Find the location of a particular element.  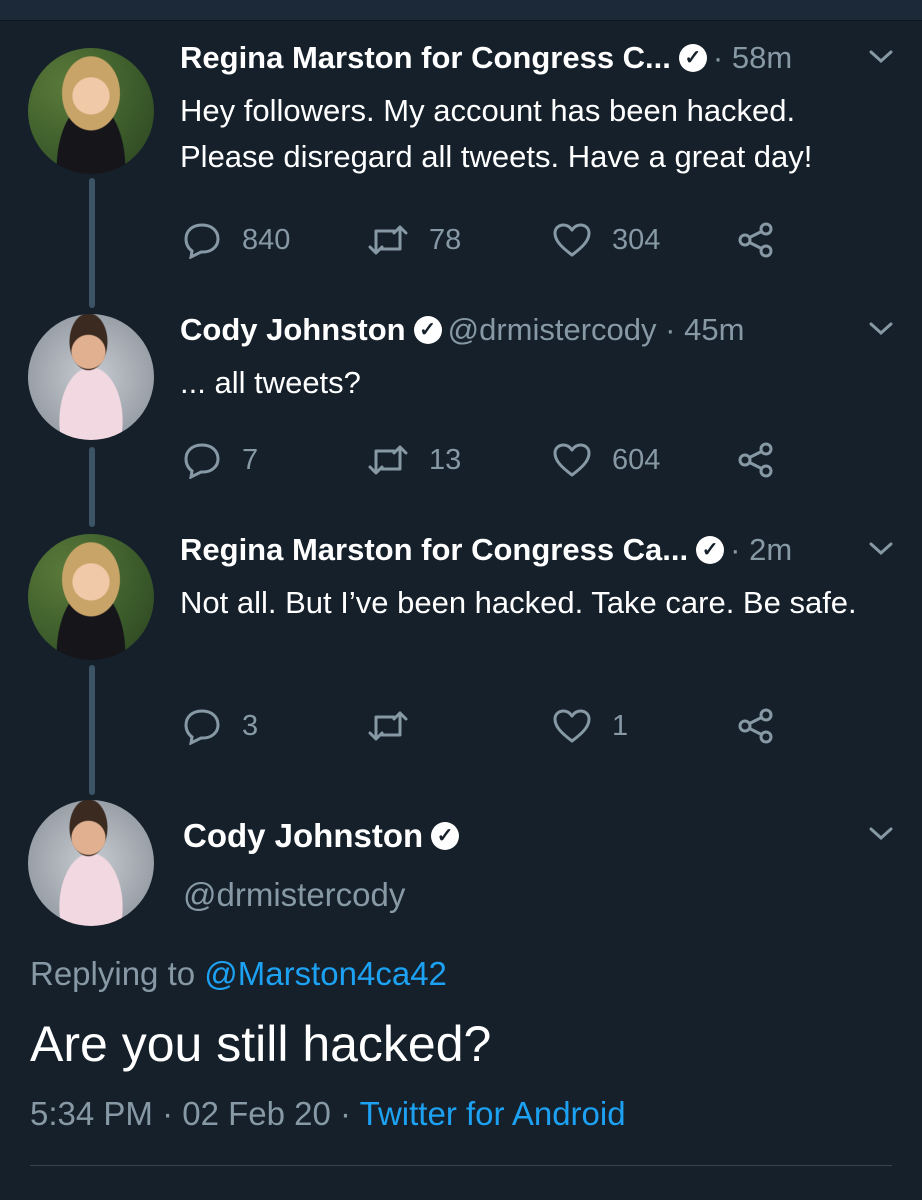

like-button: 304 is located at coordinates (606, 240).